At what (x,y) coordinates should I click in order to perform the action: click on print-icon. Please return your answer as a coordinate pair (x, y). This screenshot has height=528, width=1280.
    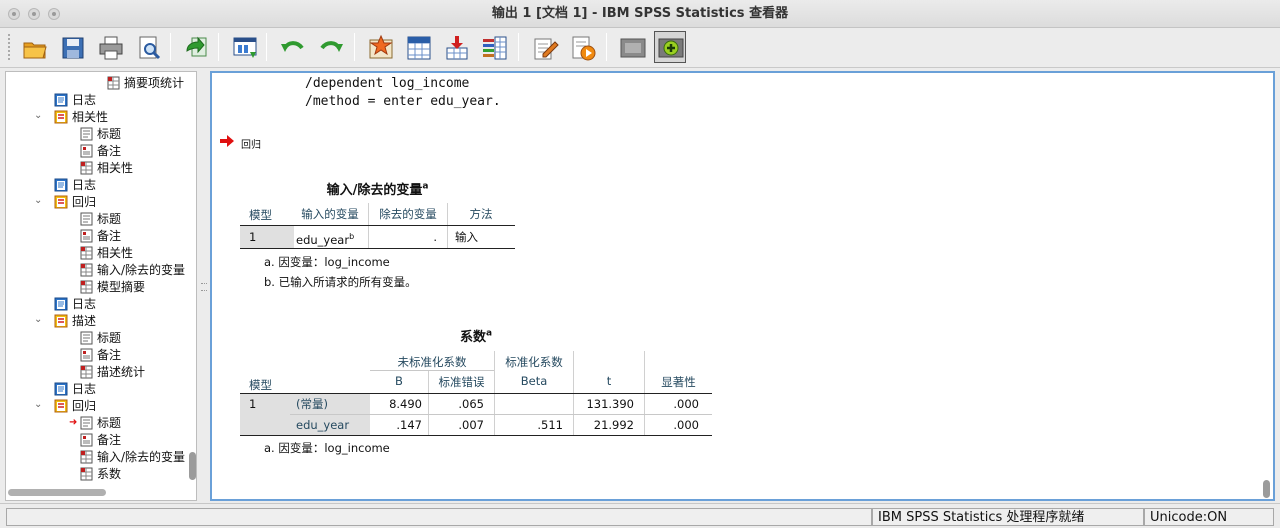
    Looking at the image, I should click on (110, 47).